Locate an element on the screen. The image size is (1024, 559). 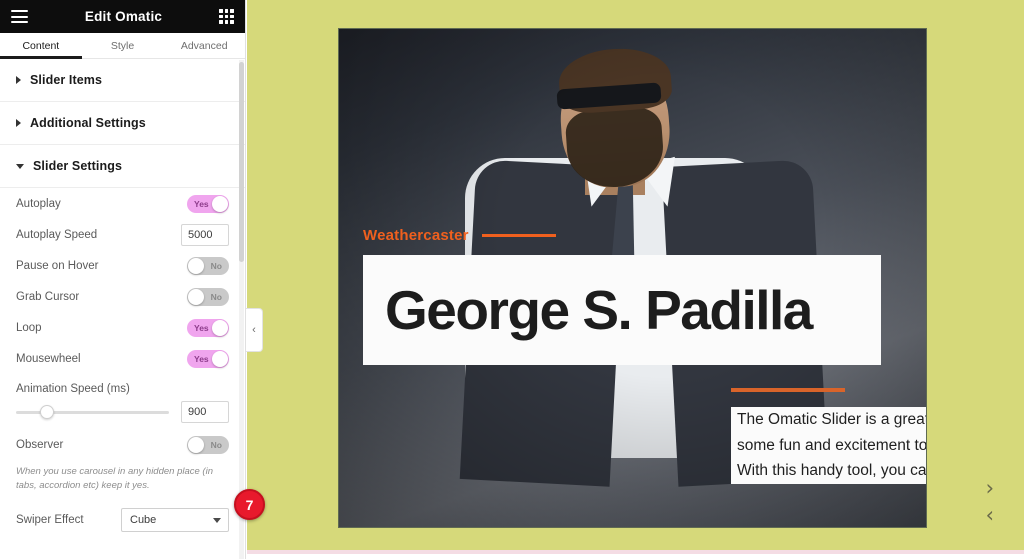
swiper-effect-label: Swiper Effect is located at coordinates (50, 519).